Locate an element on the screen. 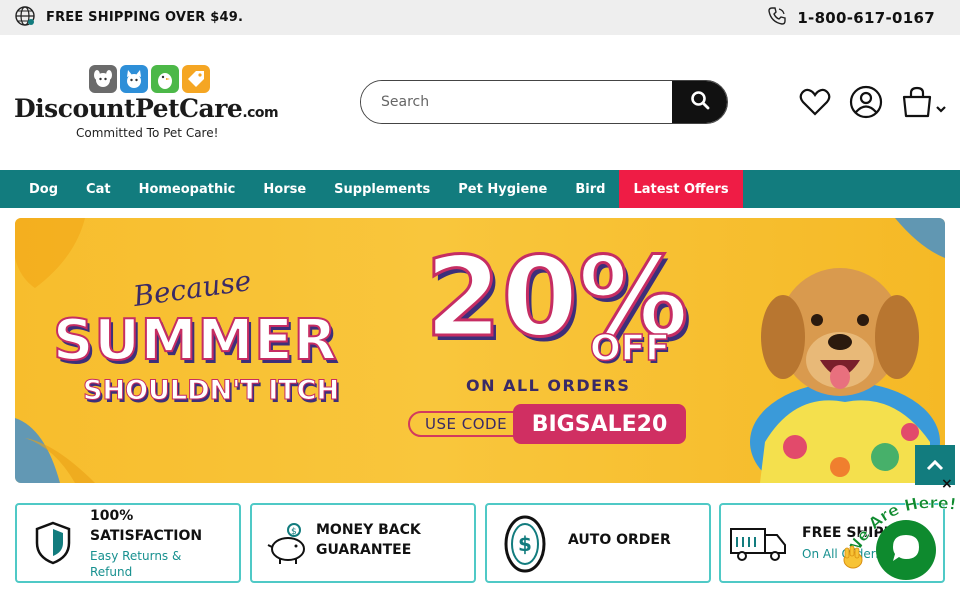 The height and width of the screenshot is (600, 960). nav-item-latest-offers: Latest Offers is located at coordinates (681, 189).